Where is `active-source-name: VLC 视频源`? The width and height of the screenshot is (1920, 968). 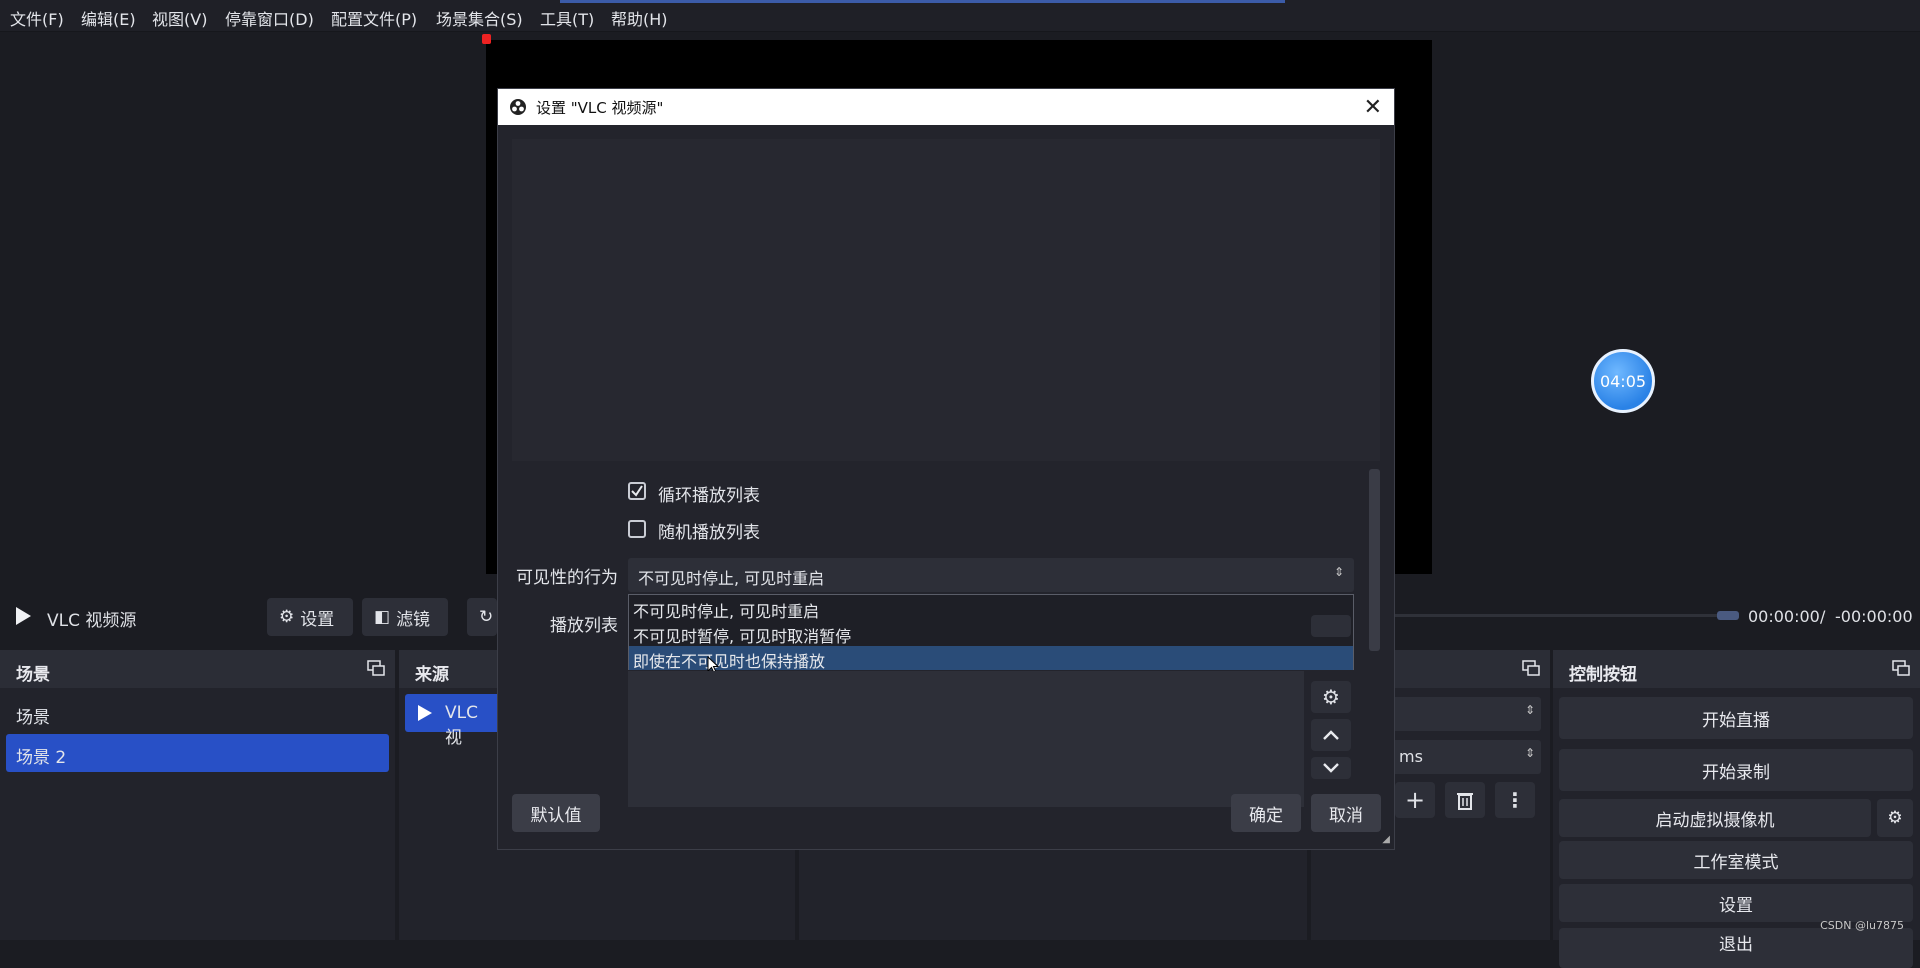
active-source-name: VLC 视频源 is located at coordinates (92, 621).